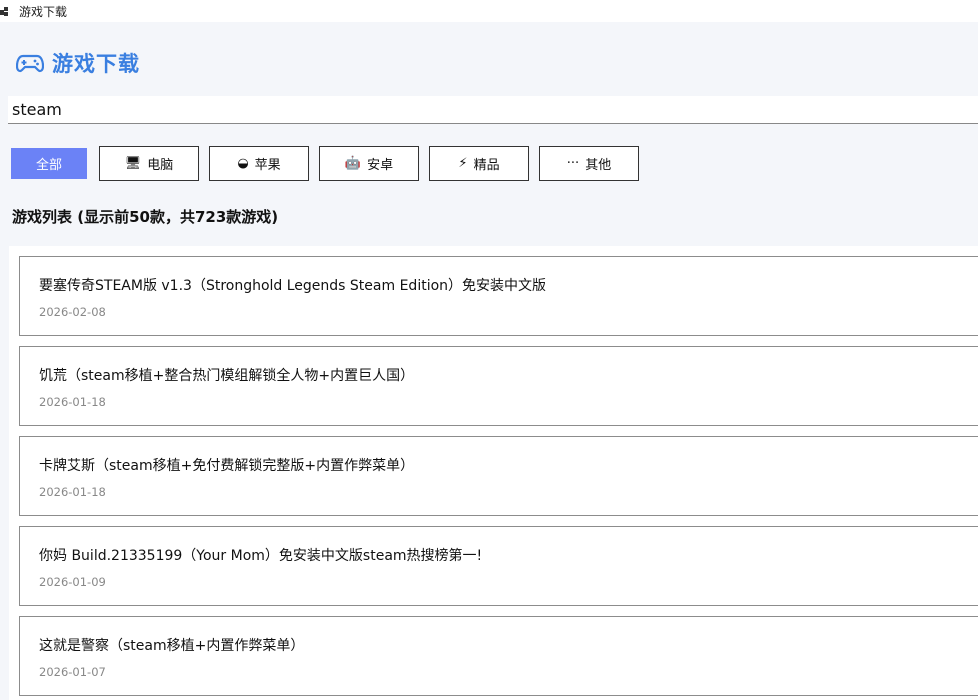 This screenshot has height=700, width=978. What do you see at coordinates (598, 165) in the screenshot?
I see `filter-other-label: 其他` at bounding box center [598, 165].